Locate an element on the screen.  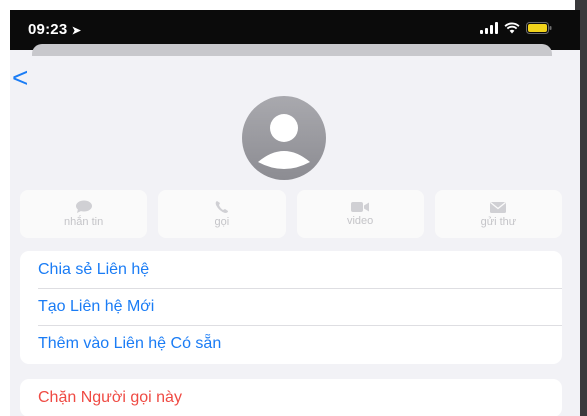
video-icon is located at coordinates (360, 207).